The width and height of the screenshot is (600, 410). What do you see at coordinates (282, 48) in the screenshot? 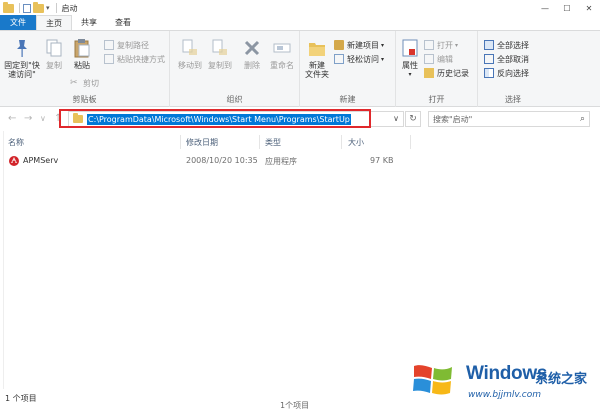
I see `rename-icon` at bounding box center [282, 48].